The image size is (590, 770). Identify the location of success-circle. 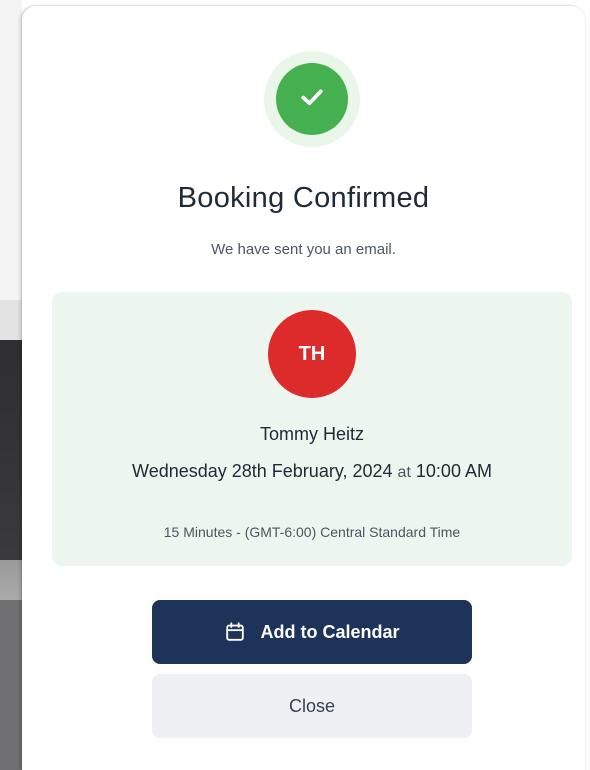
(312, 99).